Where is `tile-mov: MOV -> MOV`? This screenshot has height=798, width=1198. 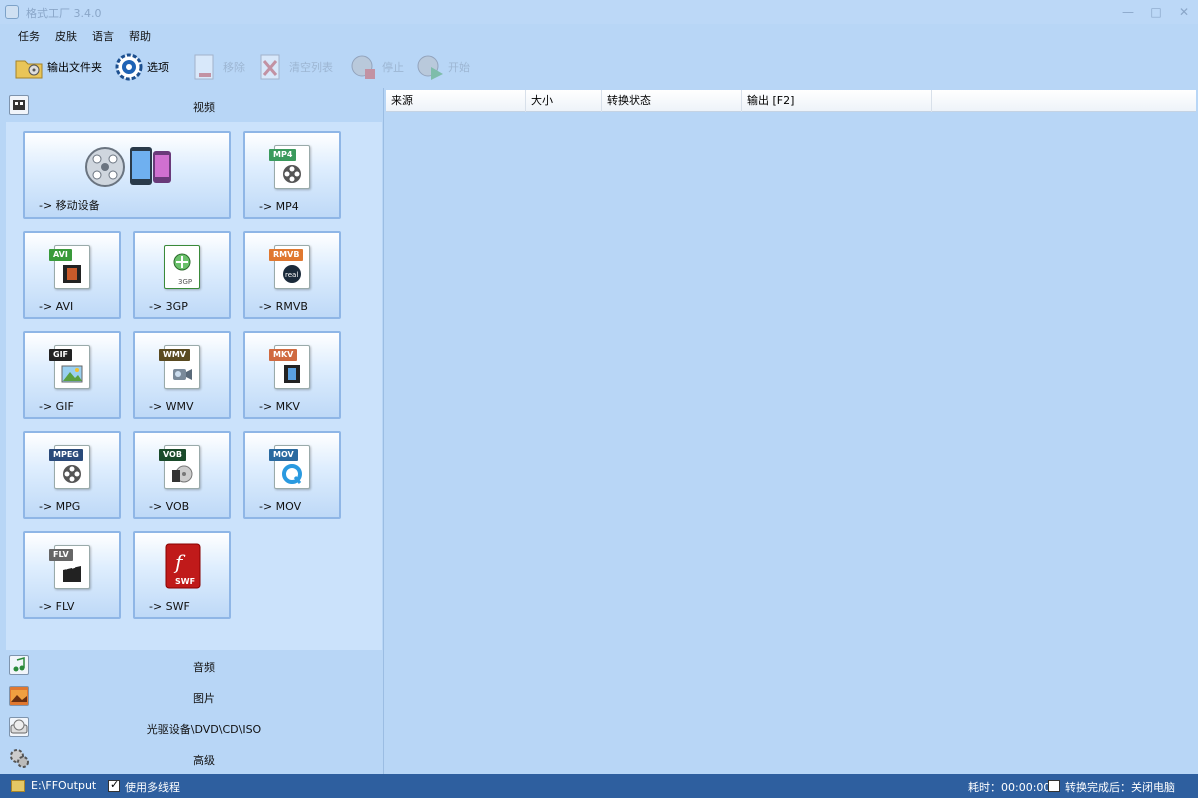
tile-mov: MOV -> MOV is located at coordinates (292, 475).